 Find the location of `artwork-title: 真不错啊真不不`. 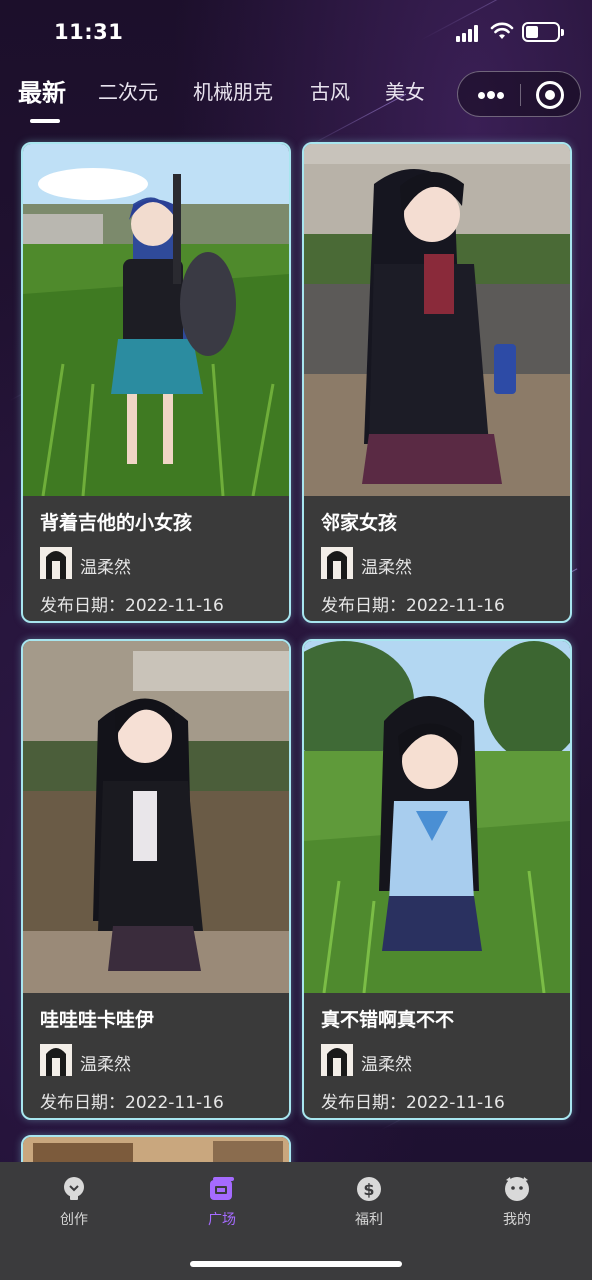

artwork-title: 真不错啊真不不 is located at coordinates (388, 1020).